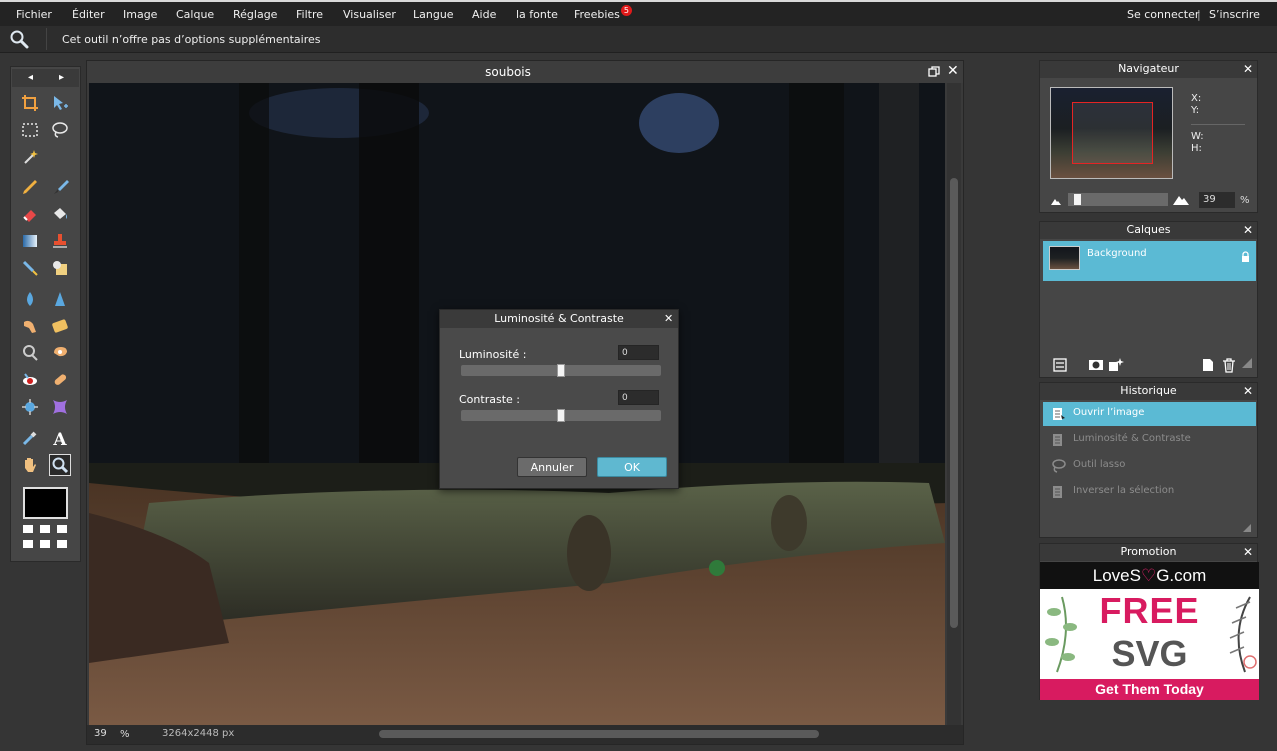 Image resolution: width=1277 pixels, height=751 pixels. I want to click on menu-reglage: Réglage, so click(255, 14).